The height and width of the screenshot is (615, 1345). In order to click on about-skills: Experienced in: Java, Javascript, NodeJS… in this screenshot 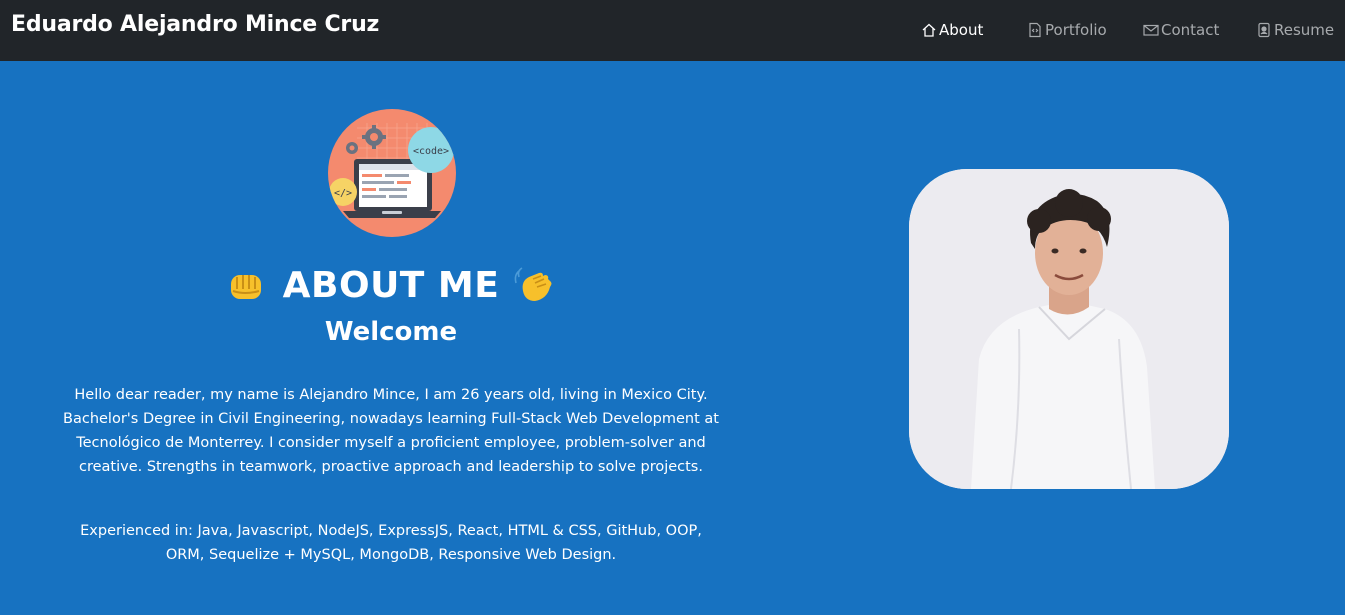, I will do `click(391, 543)`.